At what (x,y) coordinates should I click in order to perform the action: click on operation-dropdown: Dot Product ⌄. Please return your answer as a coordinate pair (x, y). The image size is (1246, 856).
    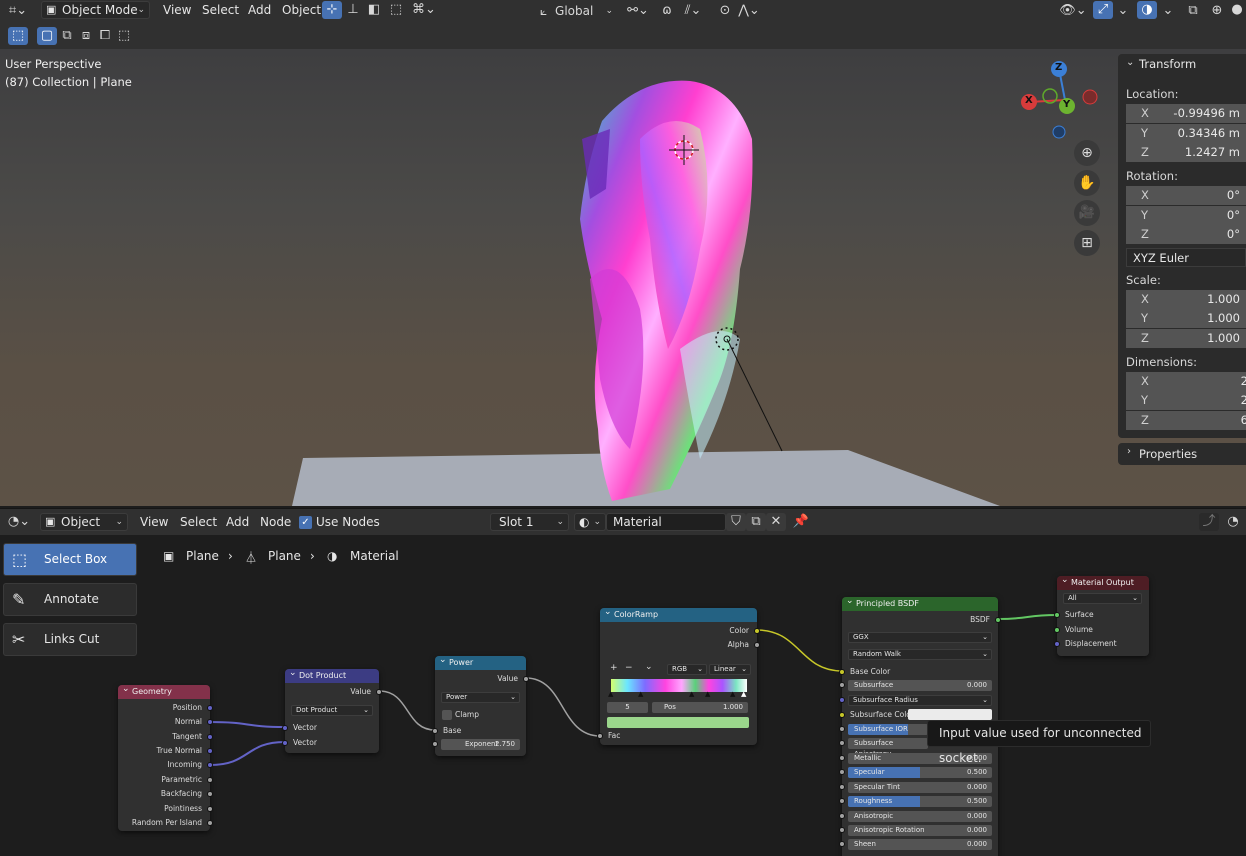
    Looking at the image, I should click on (332, 710).